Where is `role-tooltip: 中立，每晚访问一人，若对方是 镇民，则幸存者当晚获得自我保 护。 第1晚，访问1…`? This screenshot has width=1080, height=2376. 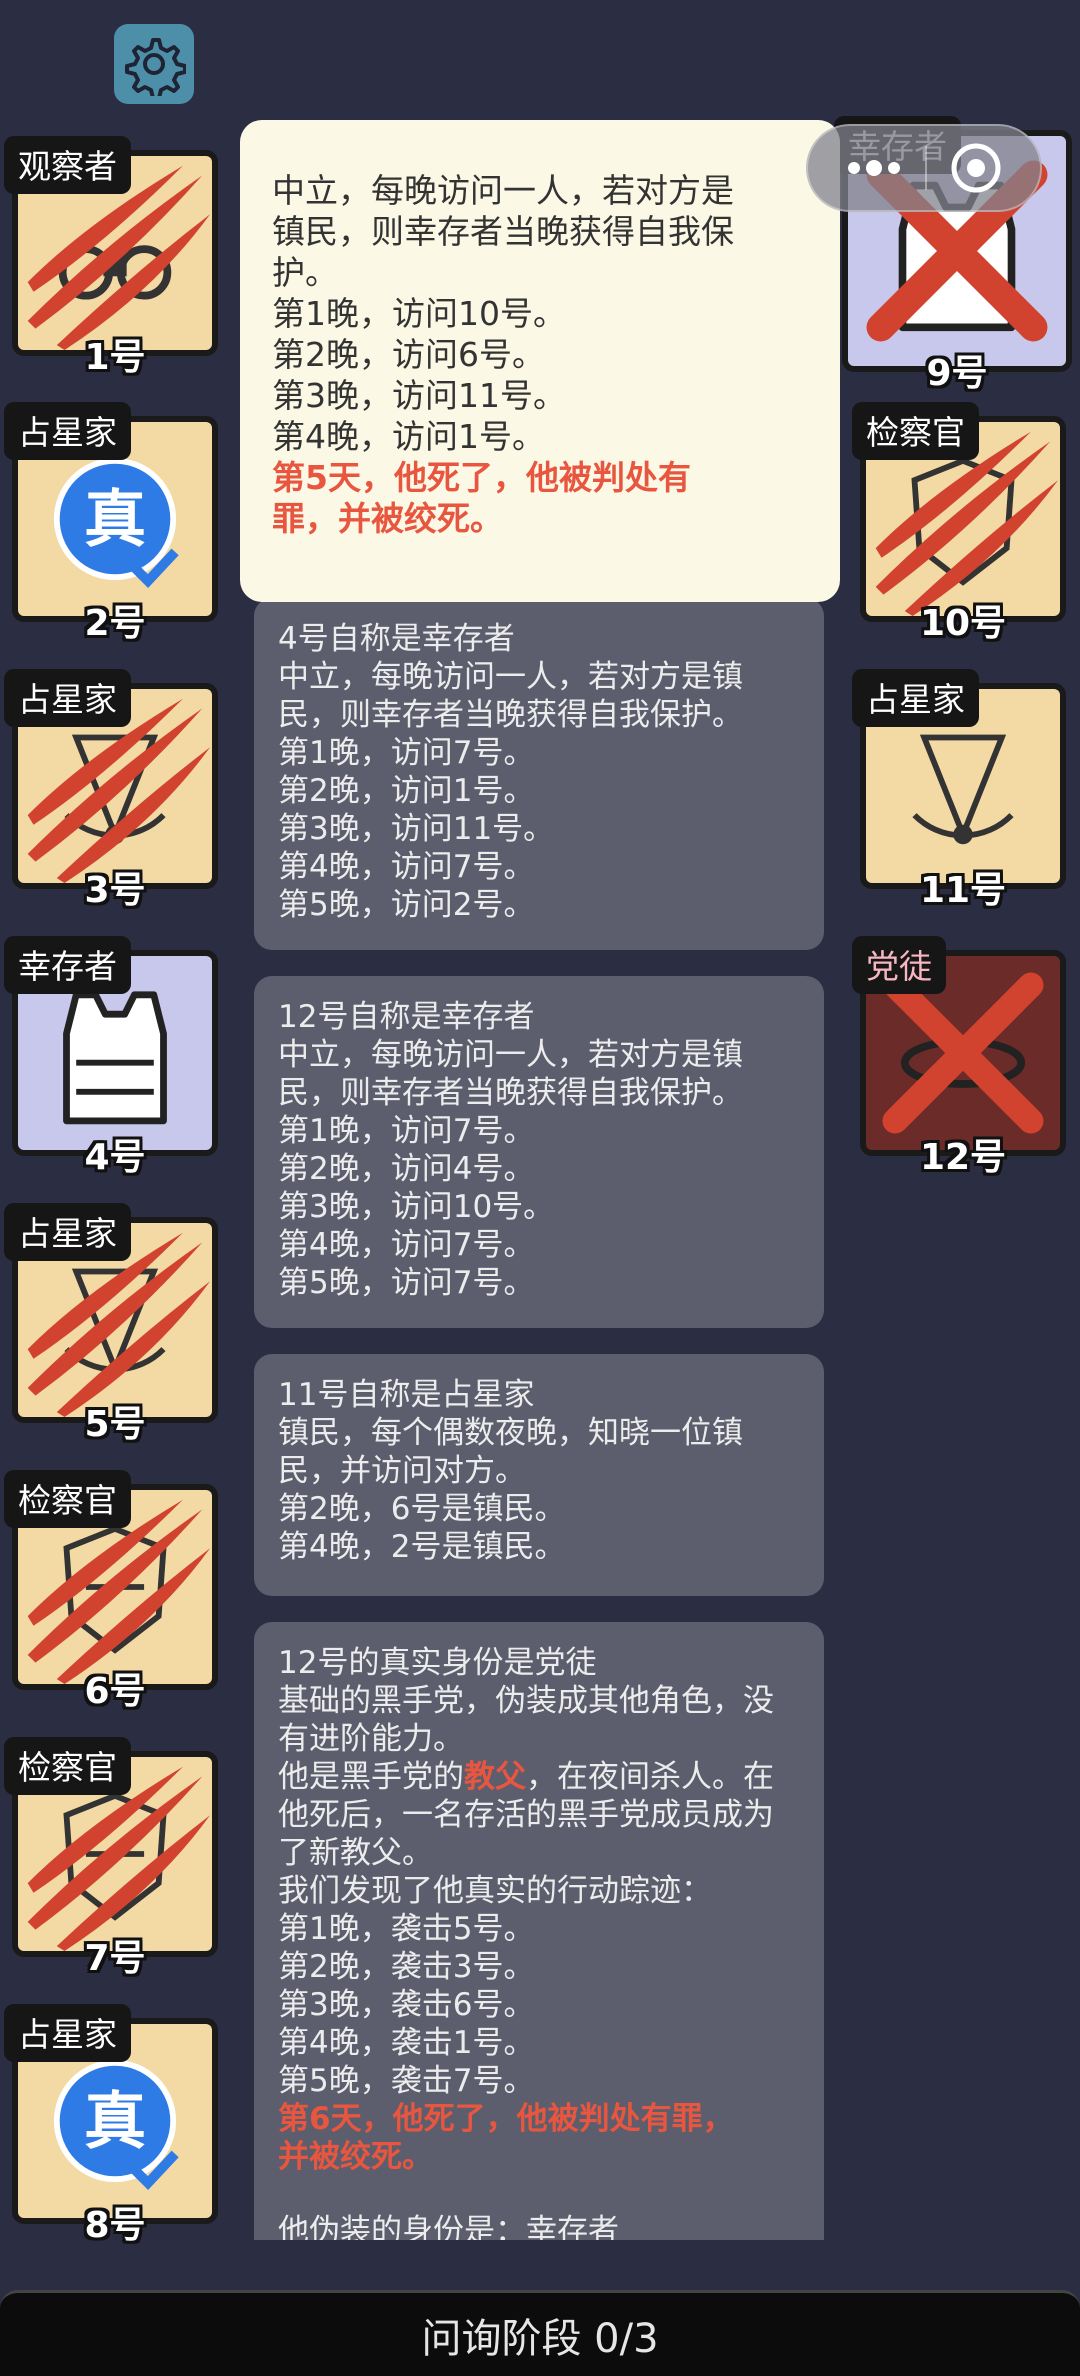 role-tooltip: 中立，每晚访问一人，若对方是 镇民，则幸存者当晚获得自我保 护。 第1晚，访问1… is located at coordinates (540, 361).